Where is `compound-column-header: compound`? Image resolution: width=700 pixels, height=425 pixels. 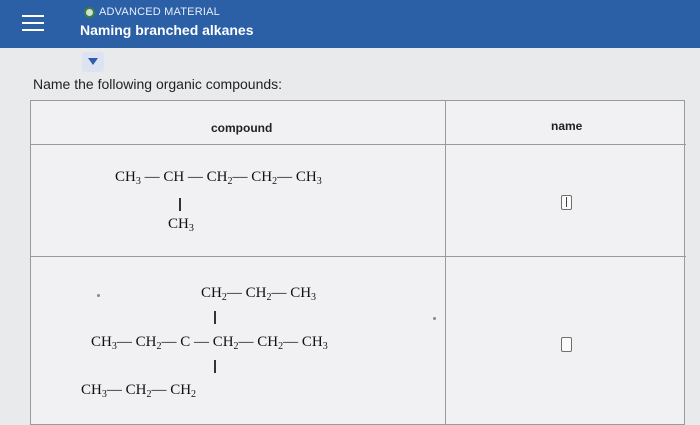
compound-column-header: compound is located at coordinates (242, 128).